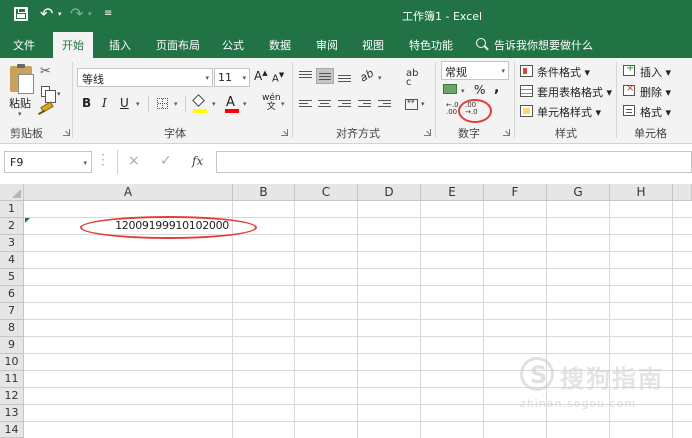 Image resolution: width=692 pixels, height=438 pixels. What do you see at coordinates (21, 14) in the screenshot?
I see `save-icon` at bounding box center [21, 14].